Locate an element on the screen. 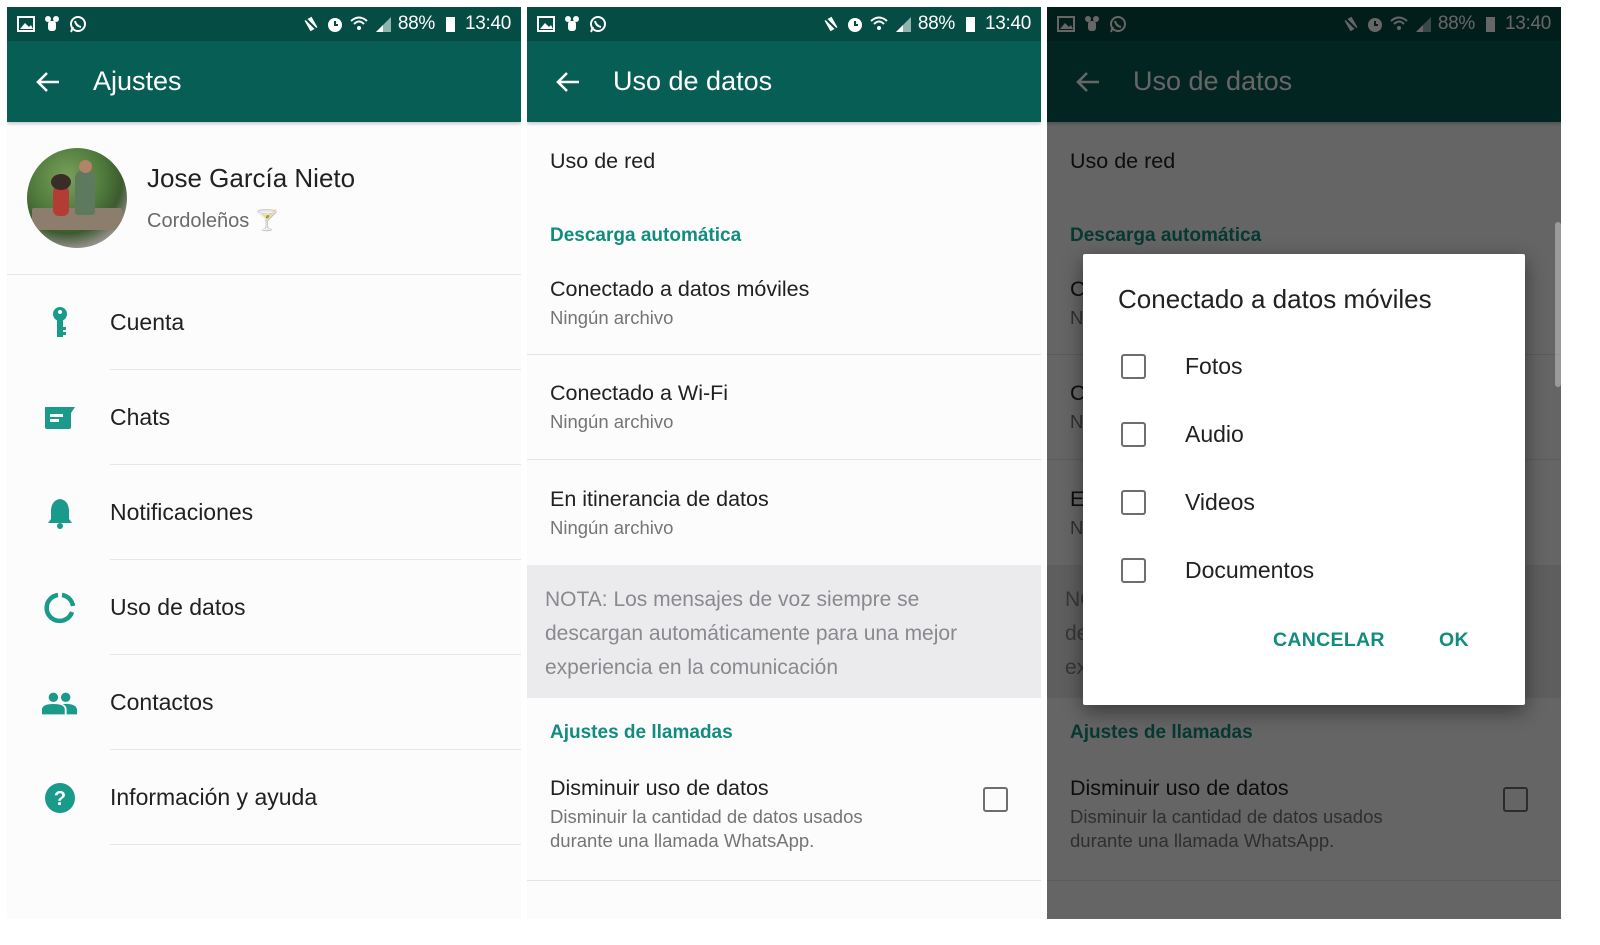 Image resolution: width=1600 pixels, height=945 pixels. menu-item-cuenta: Cuenta is located at coordinates (264, 322).